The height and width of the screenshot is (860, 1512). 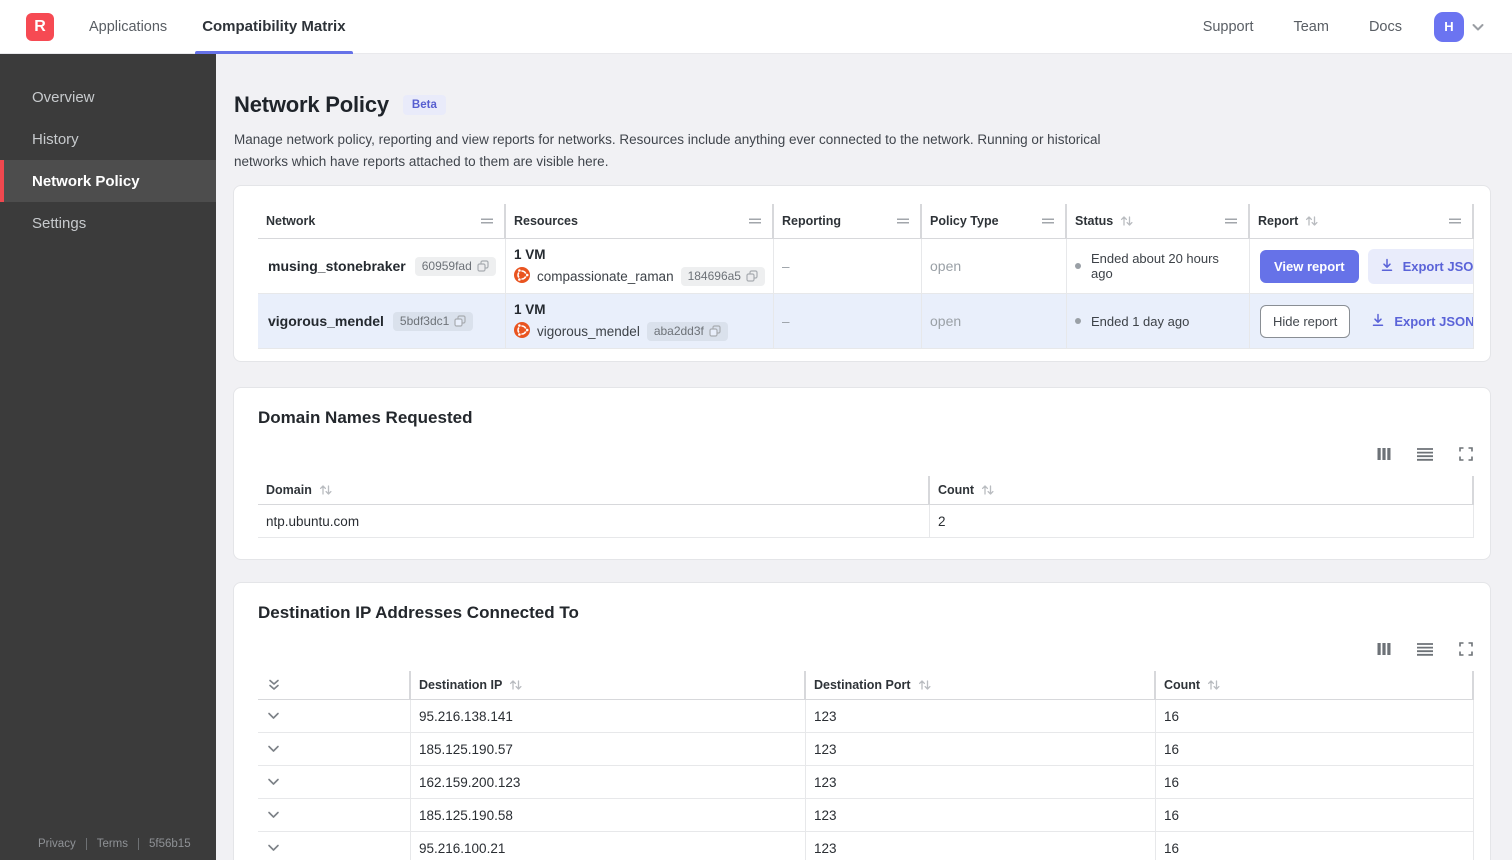 I want to click on table-row: 185.125.190.57 123 16, so click(x=866, y=750).